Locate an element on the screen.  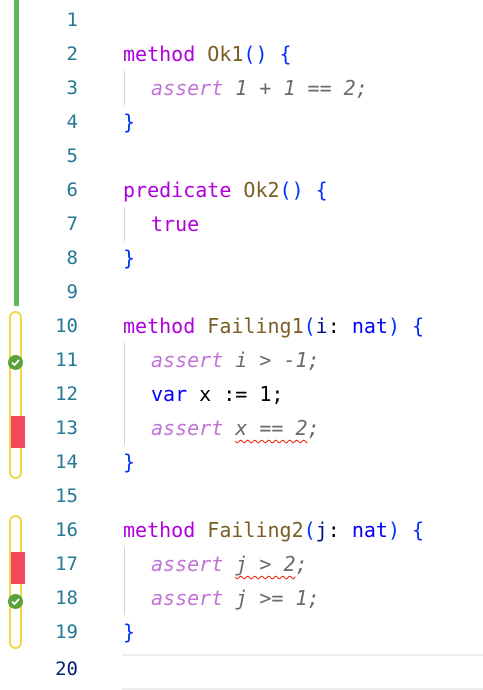
method-name: Ok1 is located at coordinates (225, 54).